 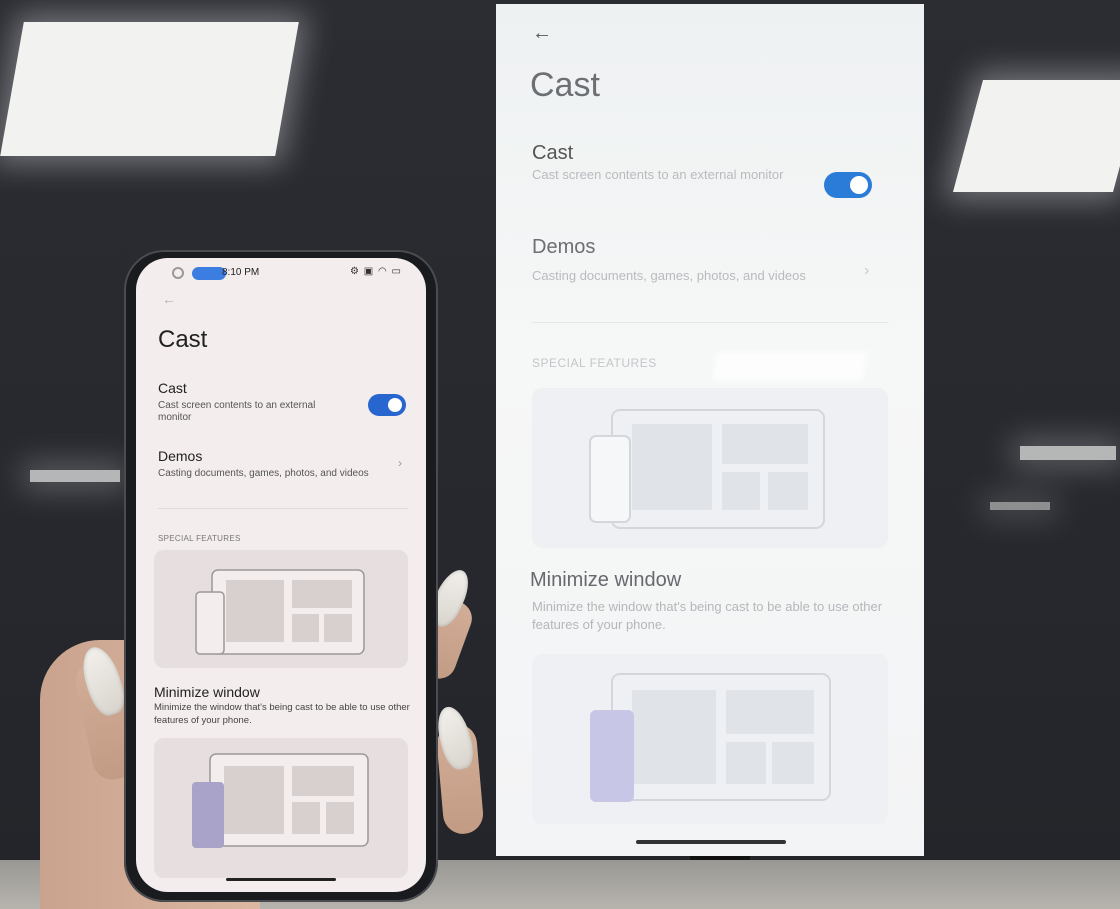 I want to click on status-time: 8:10 PM, so click(x=241, y=272).